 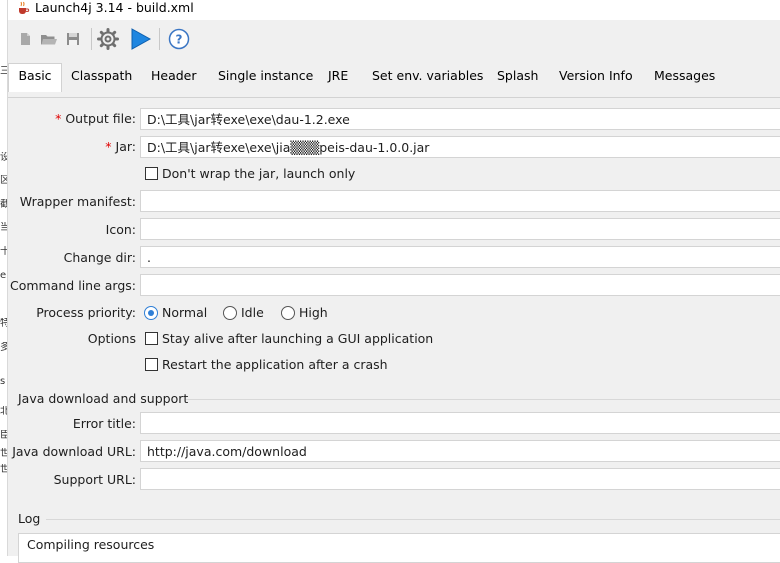 I want to click on output-file-label: * Output file:, so click(x=72, y=119).